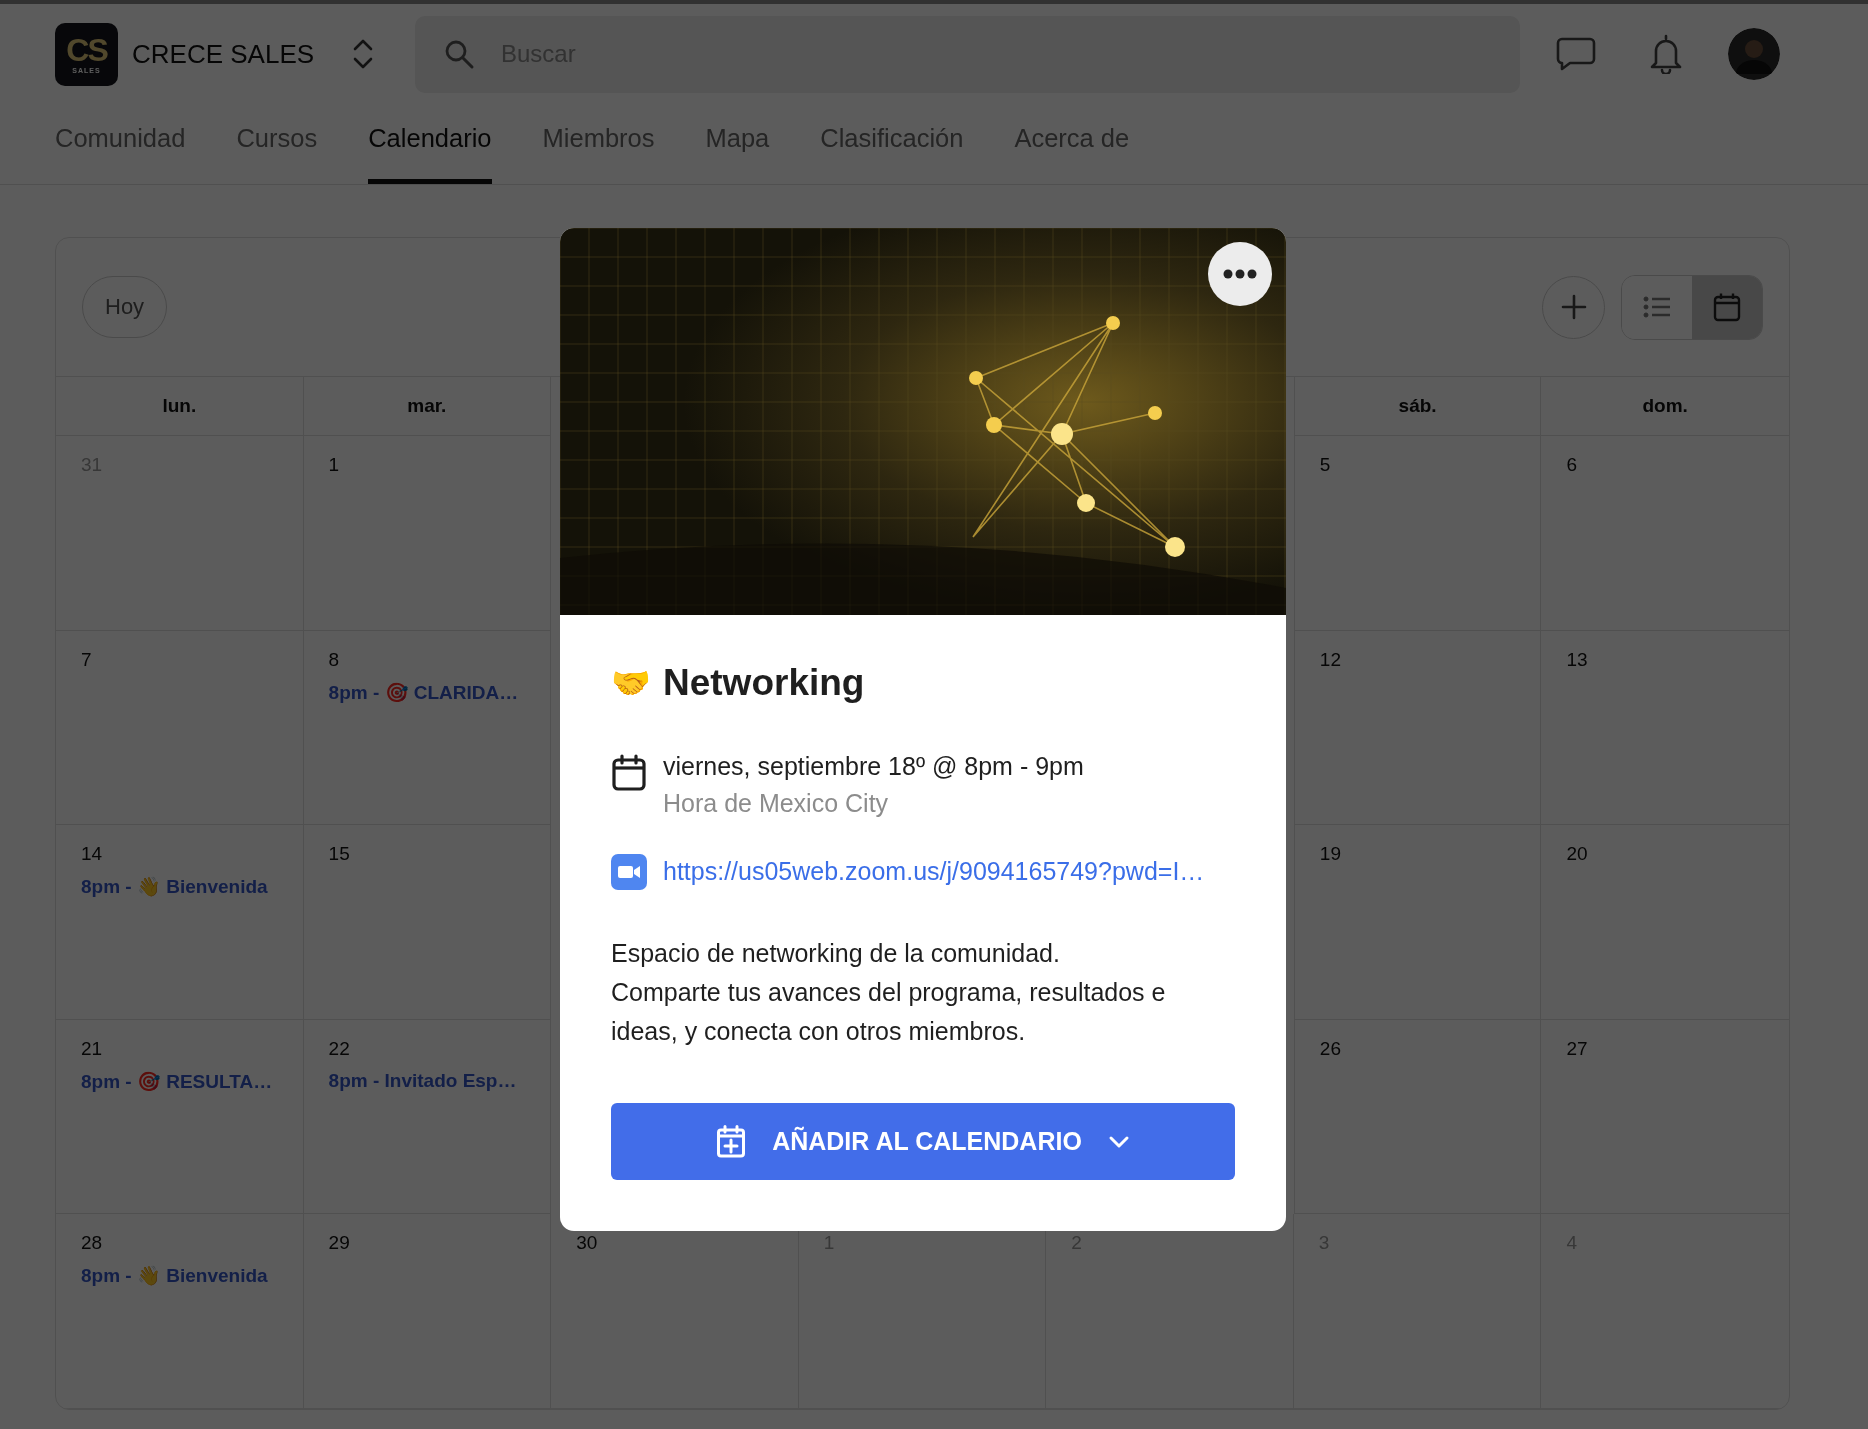  What do you see at coordinates (1666, 54) in the screenshot?
I see `bell-icon` at bounding box center [1666, 54].